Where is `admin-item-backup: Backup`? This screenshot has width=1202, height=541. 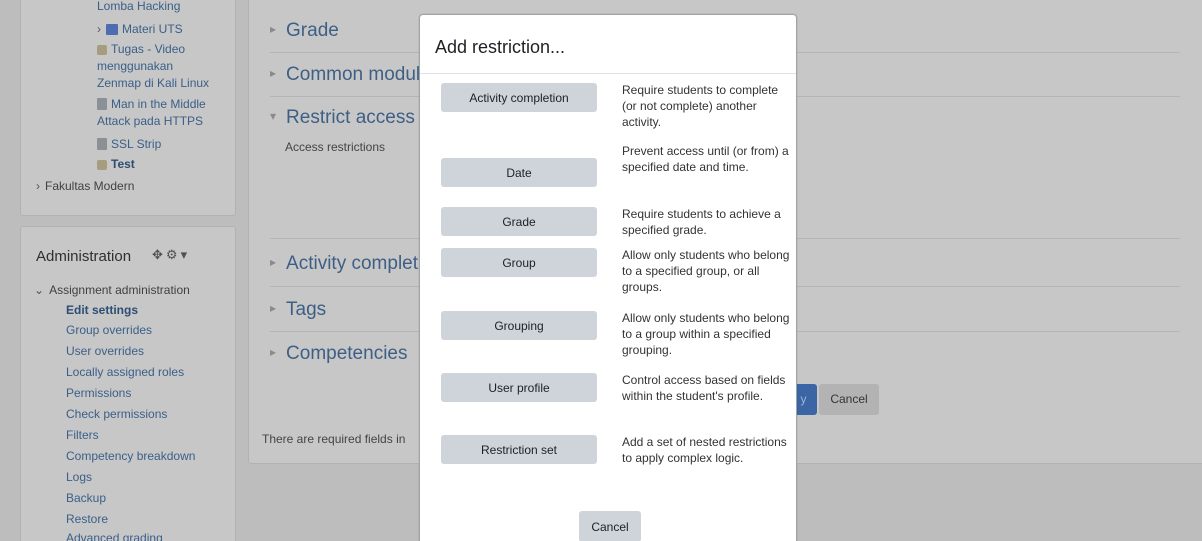 admin-item-backup: Backup is located at coordinates (86, 498).